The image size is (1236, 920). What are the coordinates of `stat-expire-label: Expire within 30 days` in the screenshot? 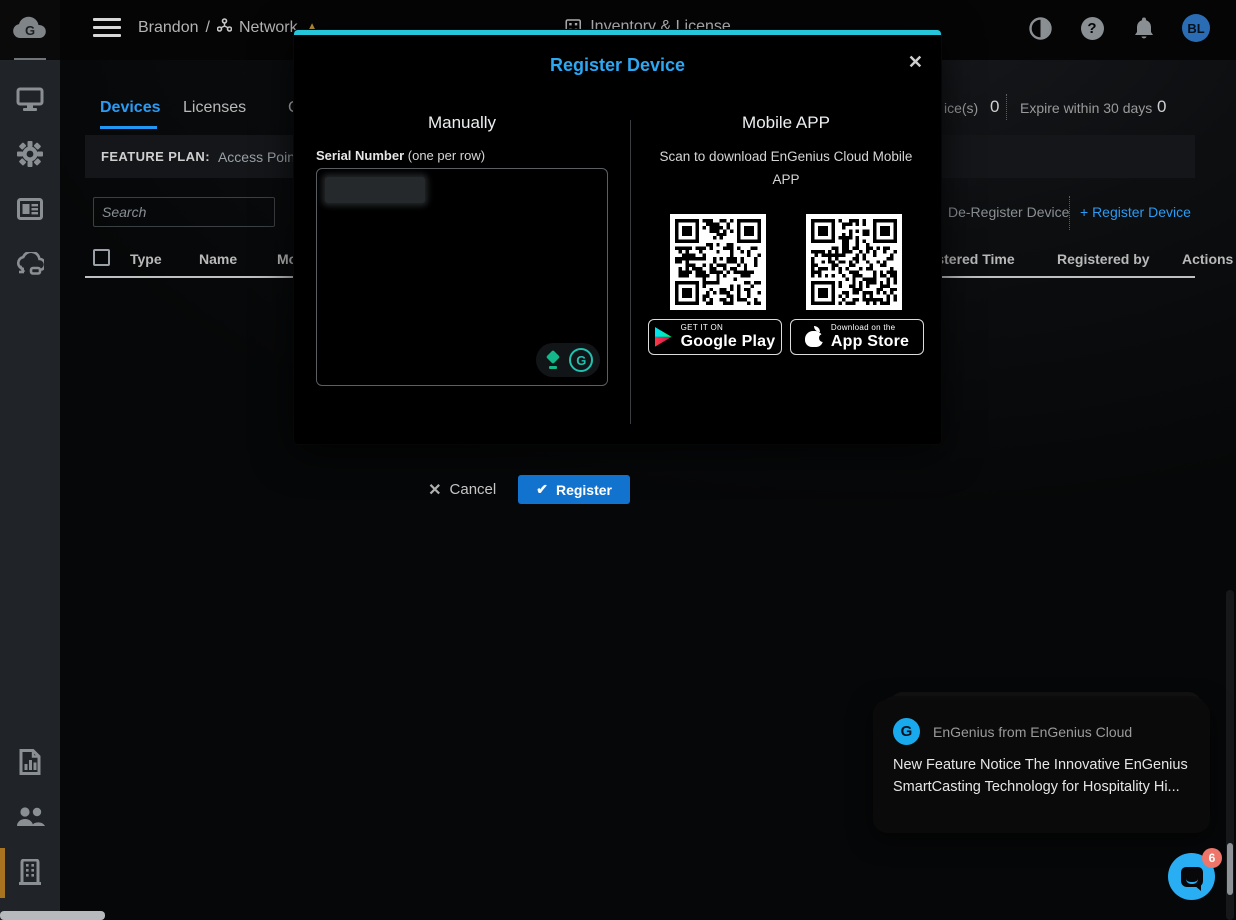 It's located at (1086, 108).